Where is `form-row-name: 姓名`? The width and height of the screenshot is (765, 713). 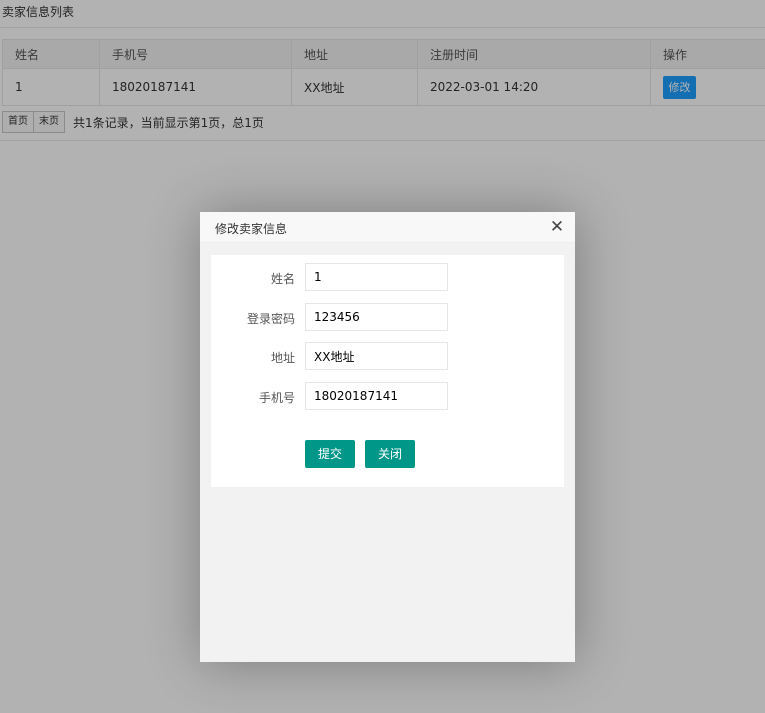 form-row-name: 姓名 is located at coordinates (387, 277).